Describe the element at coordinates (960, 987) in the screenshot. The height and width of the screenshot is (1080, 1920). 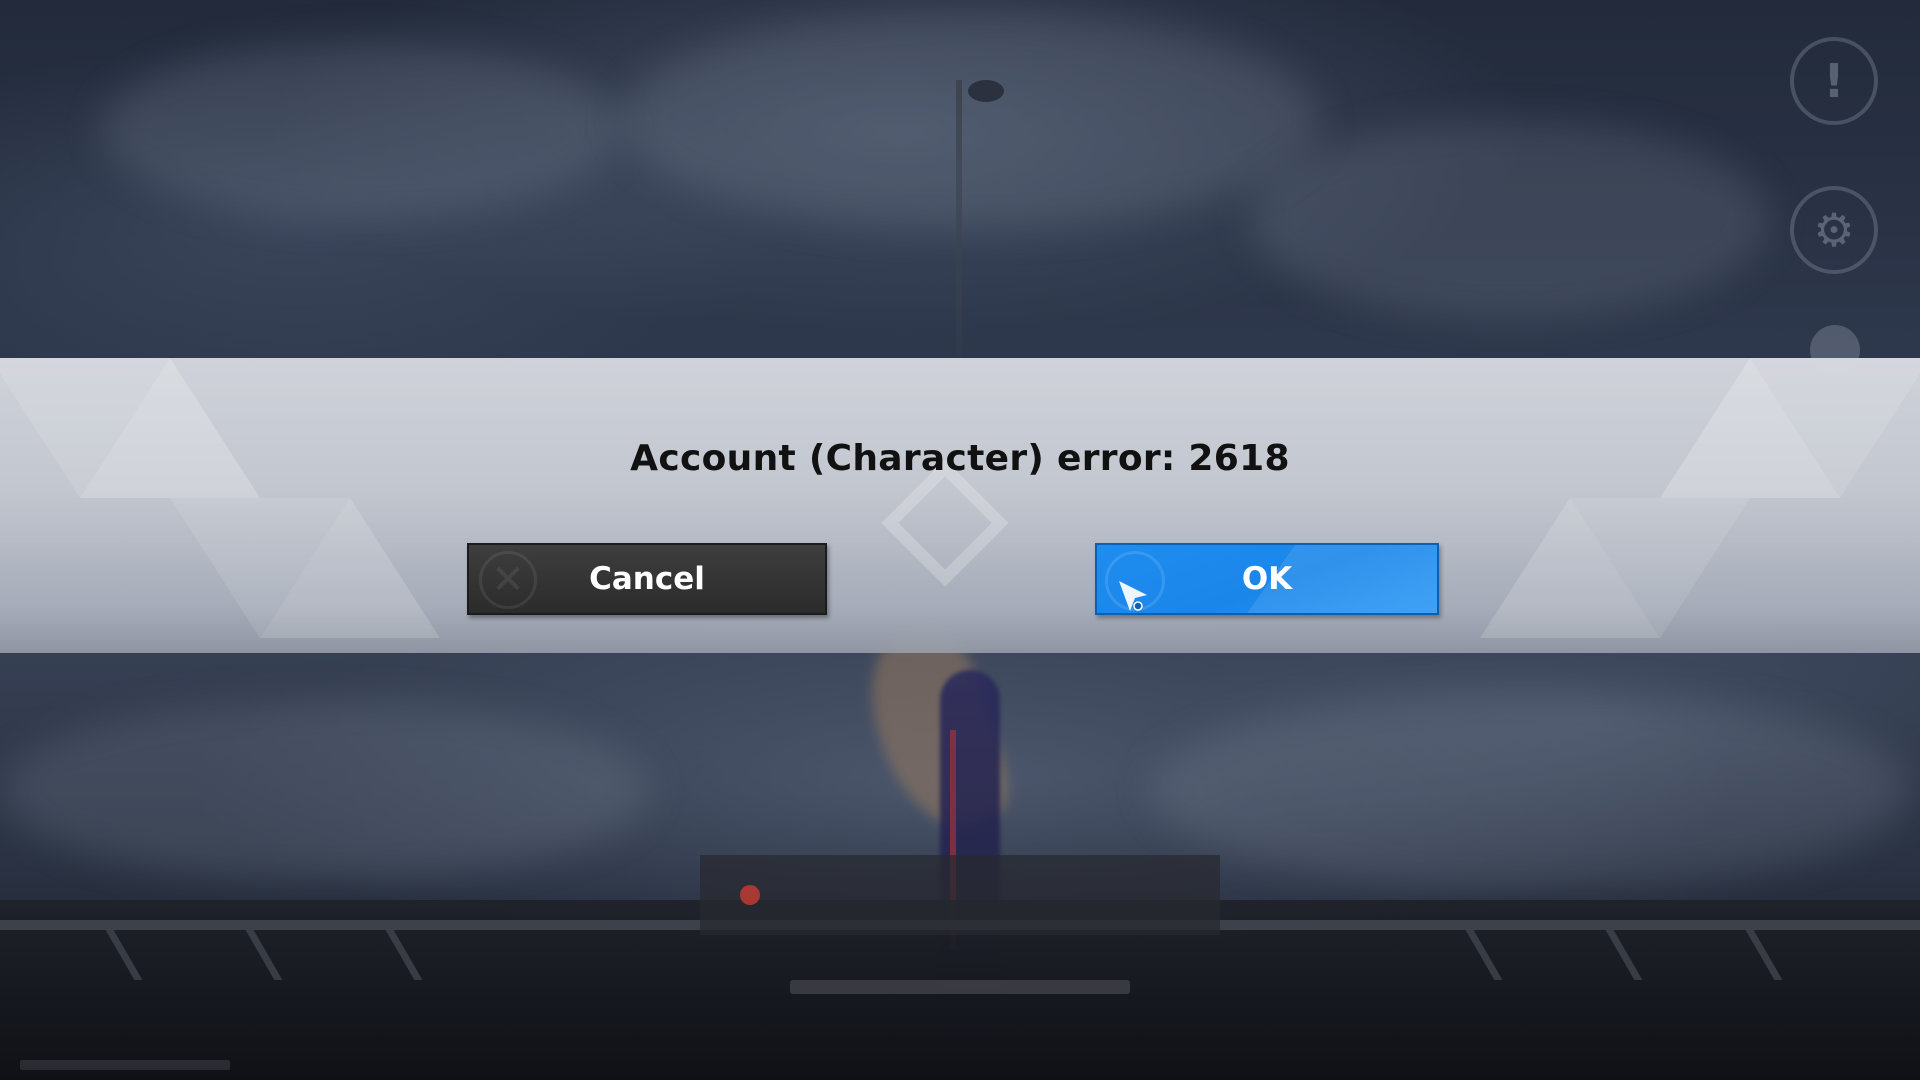
I see `login-hint-bar` at that location.